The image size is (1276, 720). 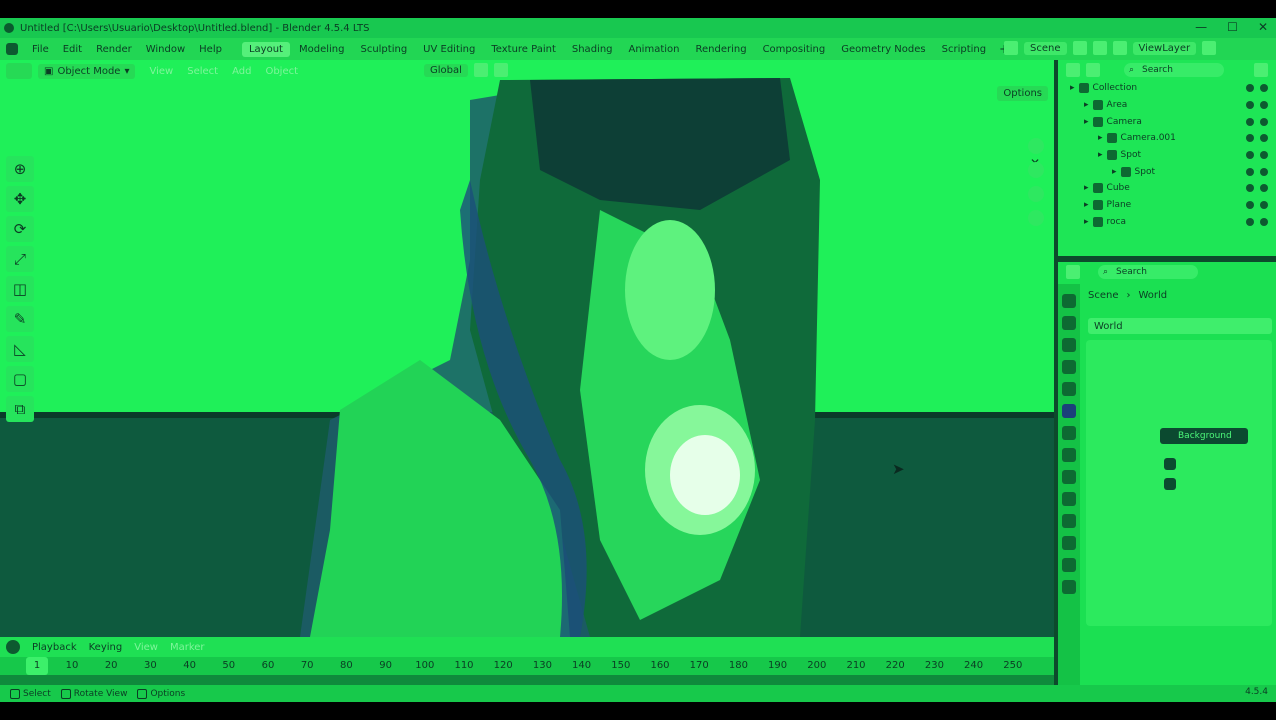 What do you see at coordinates (20, 349) in the screenshot?
I see `measure-tool-icon: ◺` at bounding box center [20, 349].